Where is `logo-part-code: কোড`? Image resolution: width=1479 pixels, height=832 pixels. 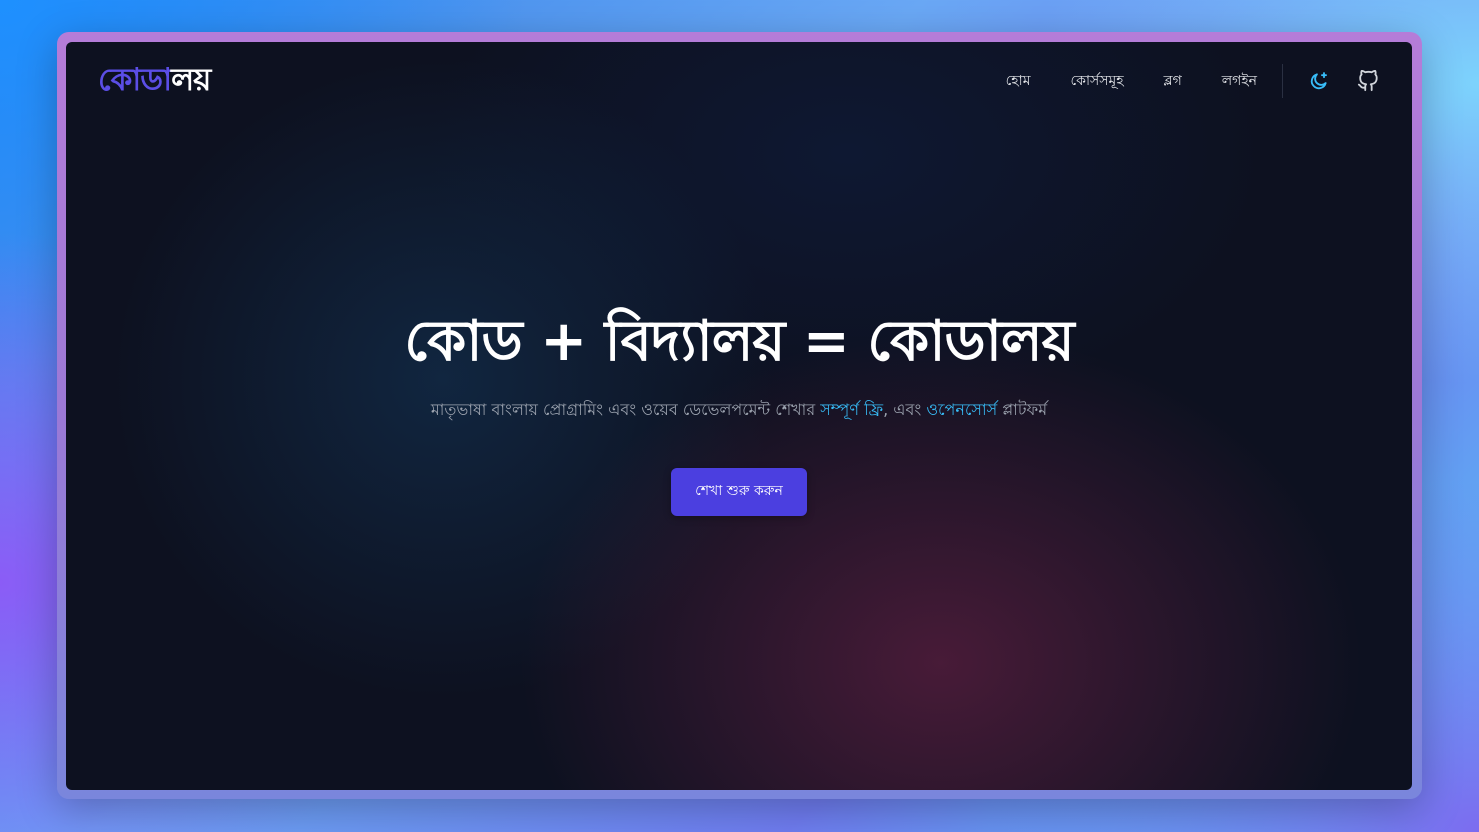 logo-part-code: কোড is located at coordinates (135, 80).